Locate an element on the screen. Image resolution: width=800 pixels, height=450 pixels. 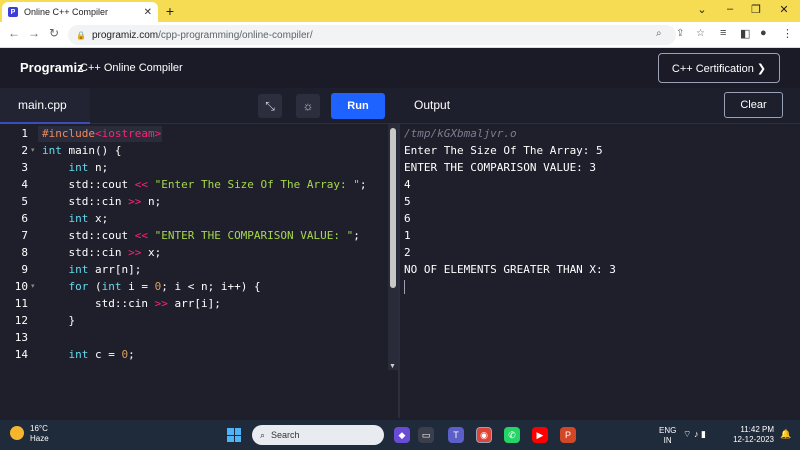
chrome-icon: ◉ is located at coordinates (484, 435).